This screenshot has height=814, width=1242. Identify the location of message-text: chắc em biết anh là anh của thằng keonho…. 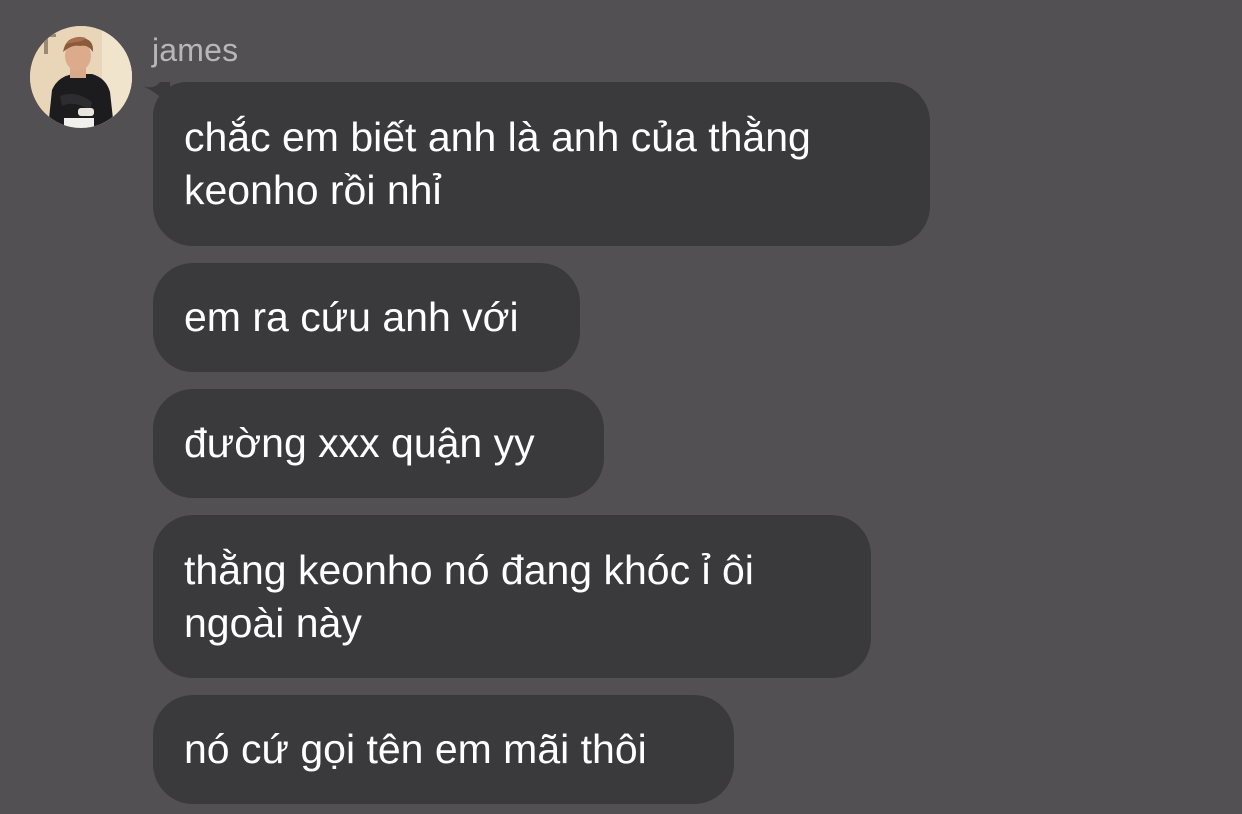
(497, 163).